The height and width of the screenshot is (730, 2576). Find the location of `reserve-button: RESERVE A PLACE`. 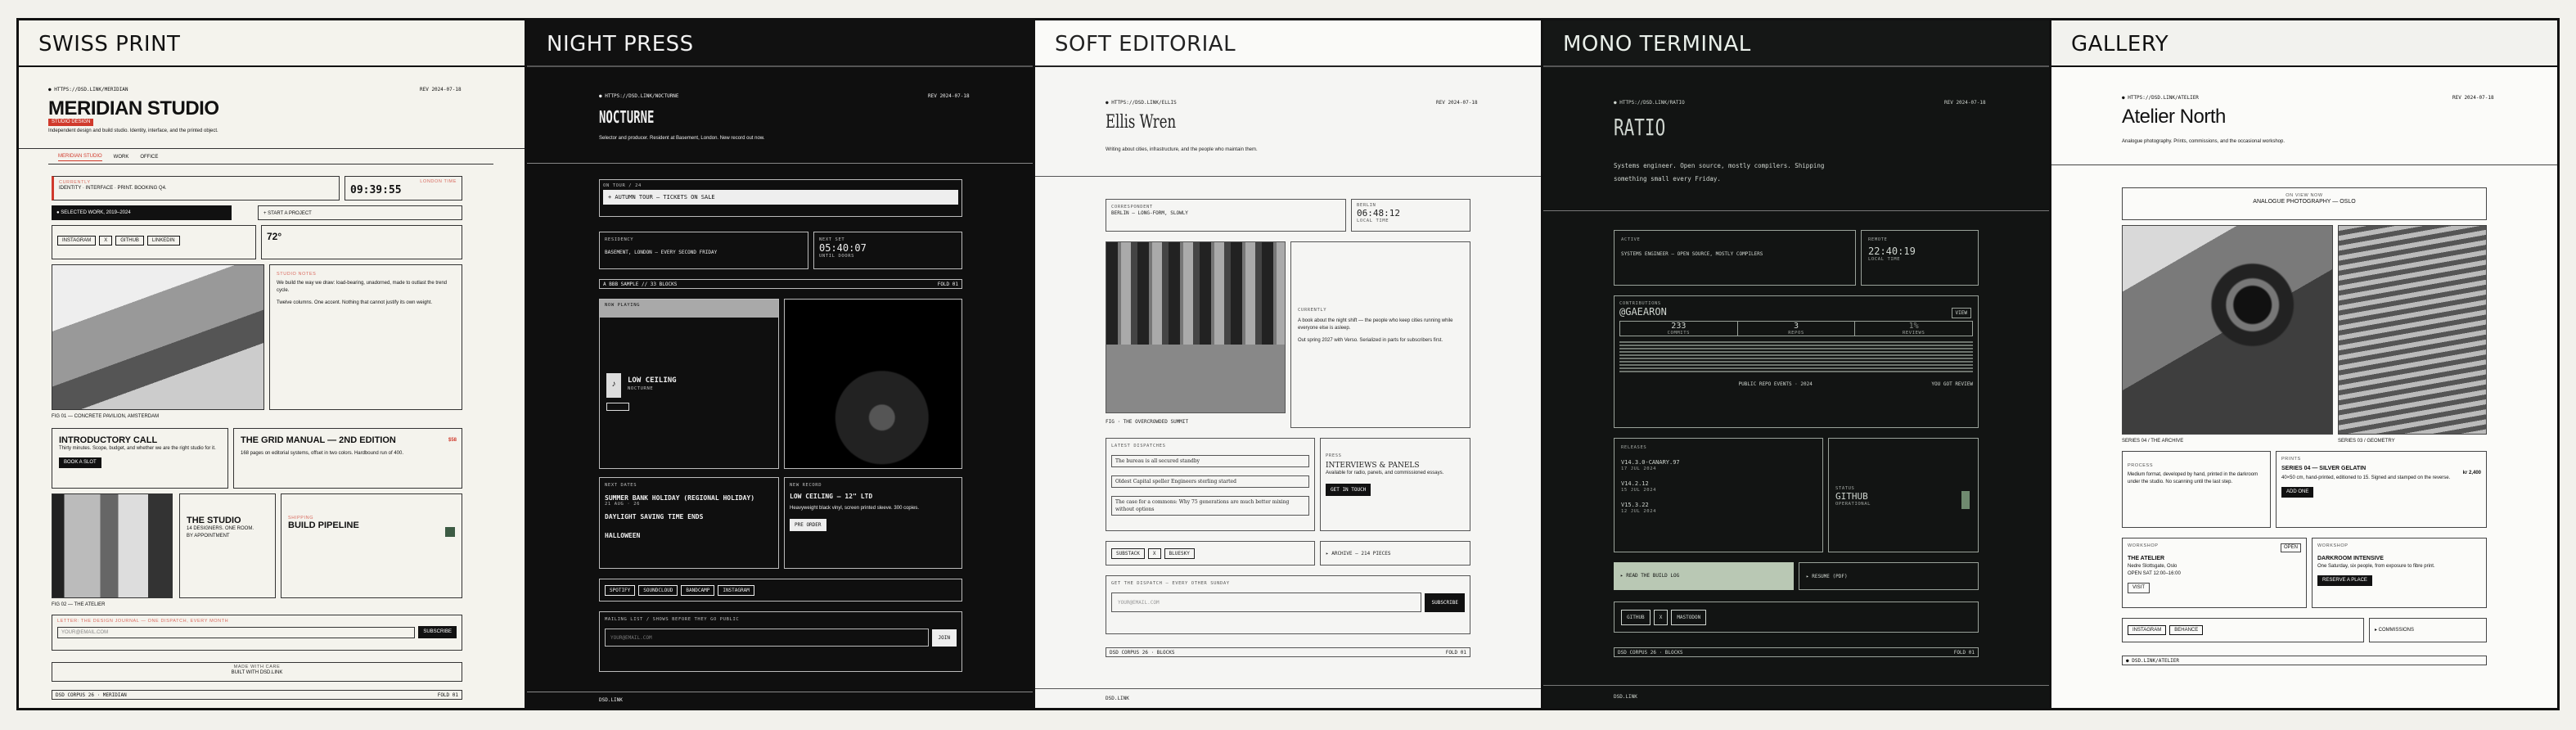

reserve-button: RESERVE A PLACE is located at coordinates (2344, 581).